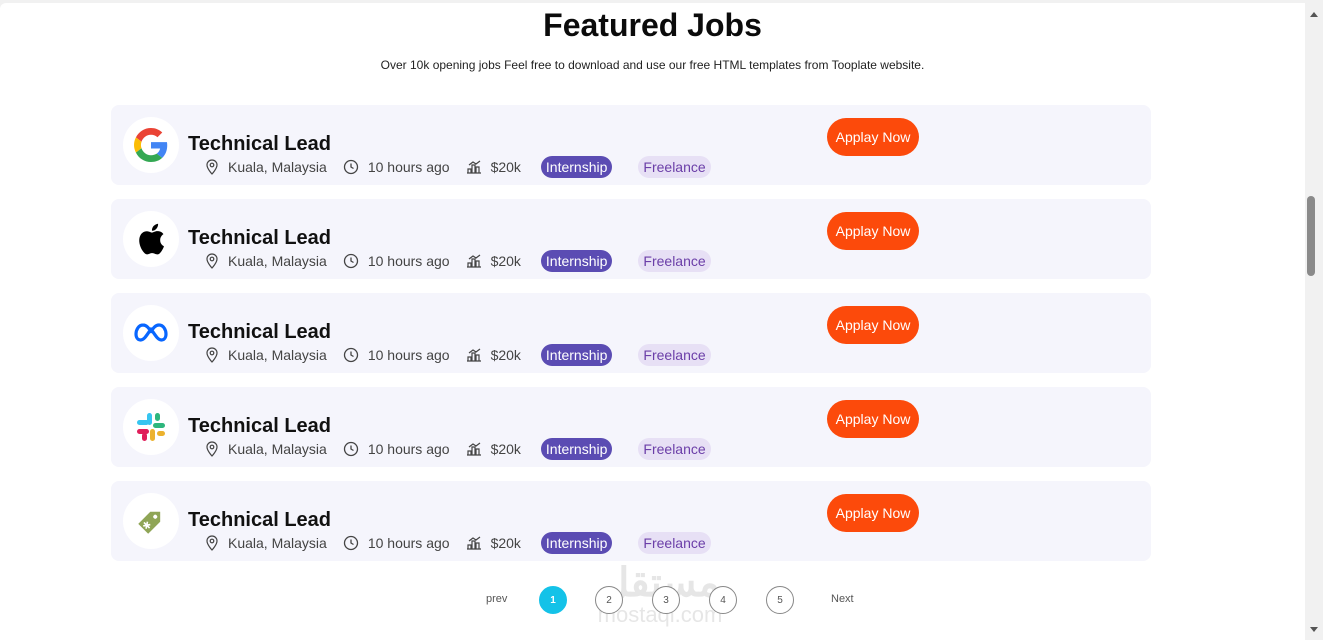 The image size is (1323, 640). I want to click on pagination-page-1: 1, so click(553, 600).